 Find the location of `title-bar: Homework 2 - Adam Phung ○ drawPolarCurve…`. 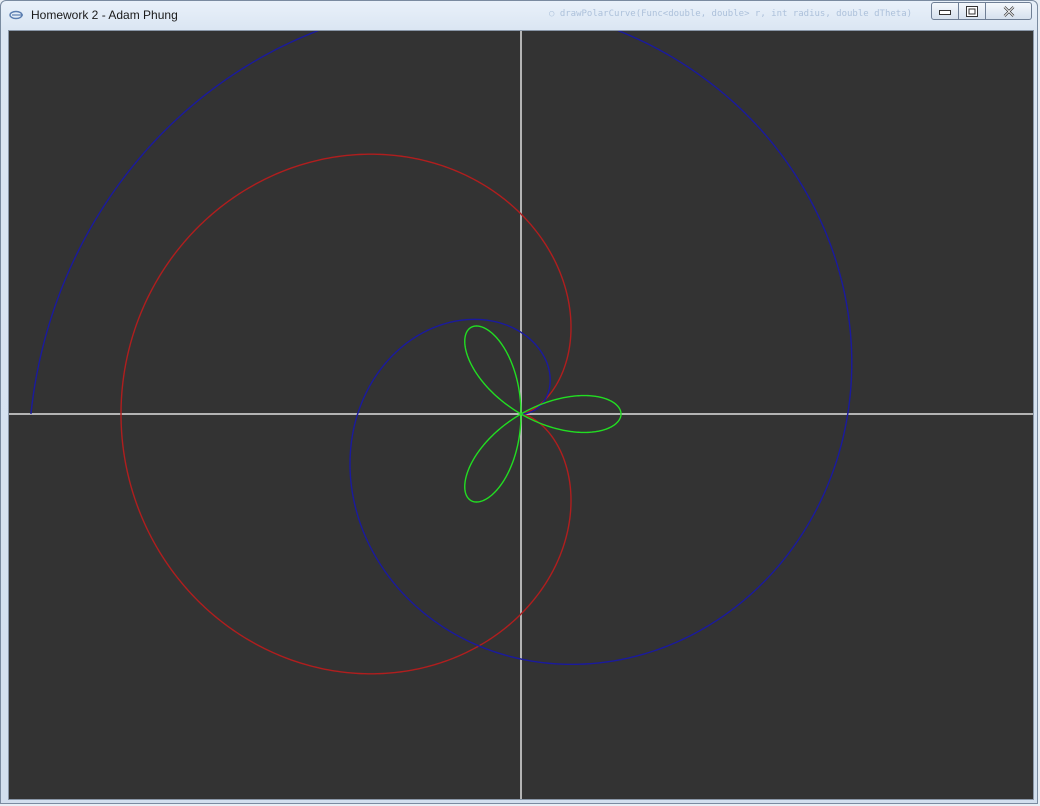

title-bar: Homework 2 - Adam Phung ○ drawPolarCurve… is located at coordinates (519, 15).